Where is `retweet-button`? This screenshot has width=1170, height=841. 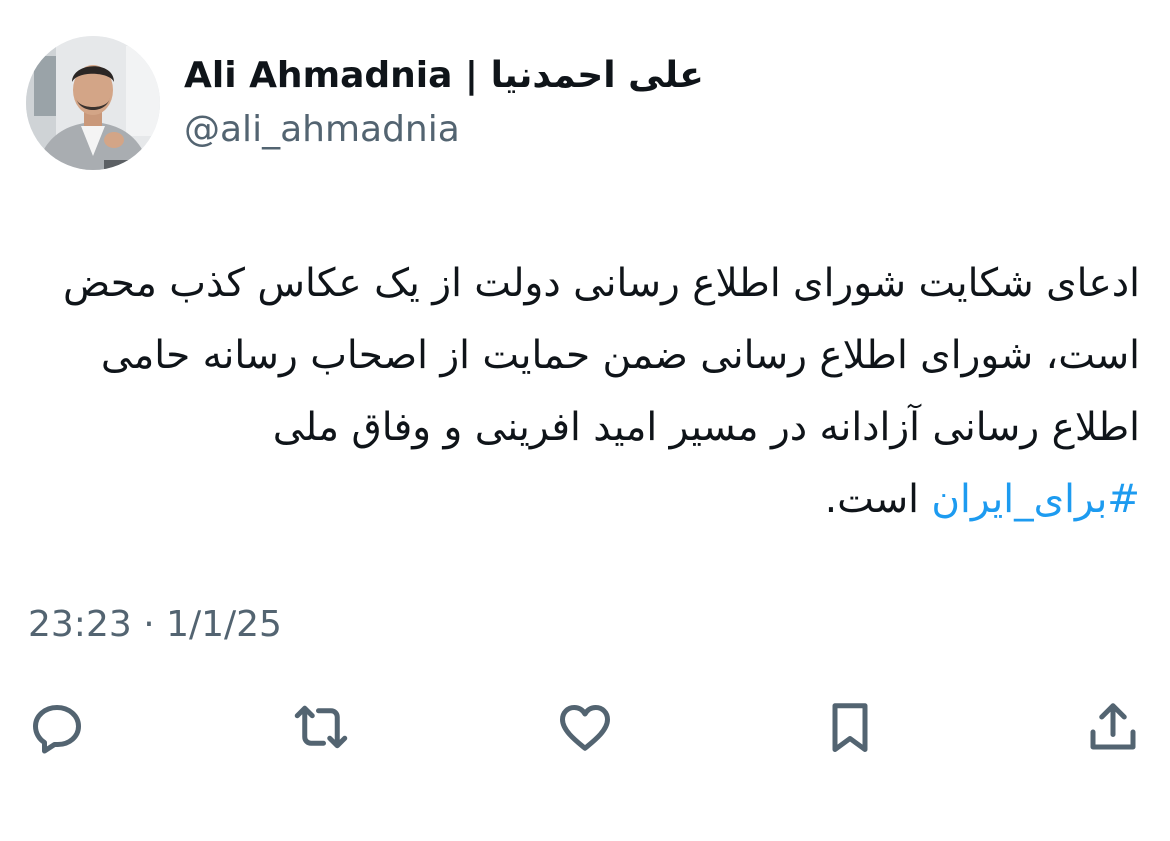
retweet-button is located at coordinates (321, 727).